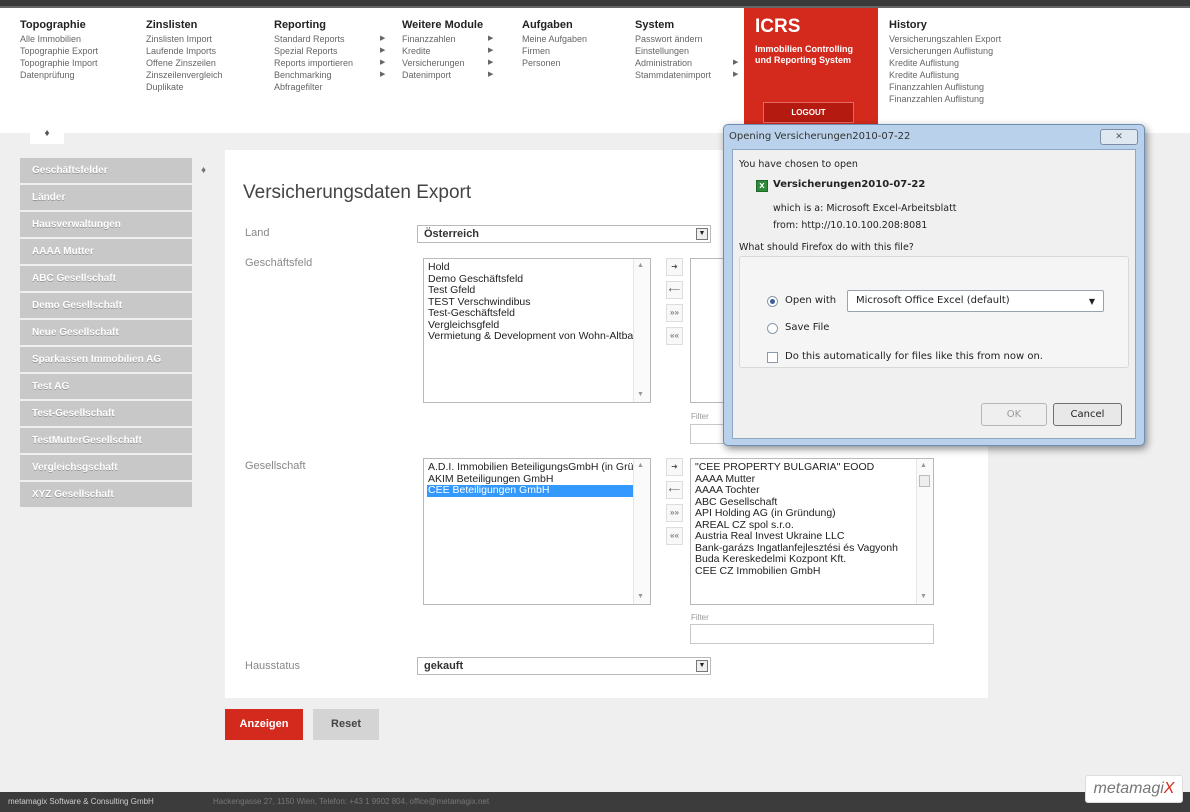 The height and width of the screenshot is (812, 1190). I want to click on menu-item: Firmen, so click(554, 51).